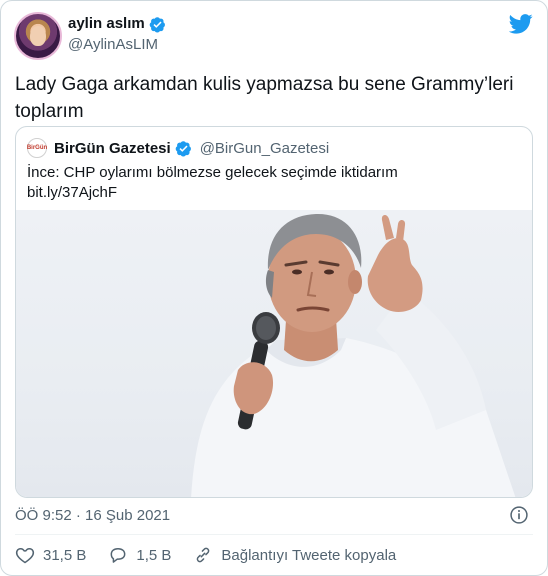  Describe the element at coordinates (92, 515) in the screenshot. I see `tweet-timestamp: ÖÖ 9:52 · 16 Şub 2021` at that location.